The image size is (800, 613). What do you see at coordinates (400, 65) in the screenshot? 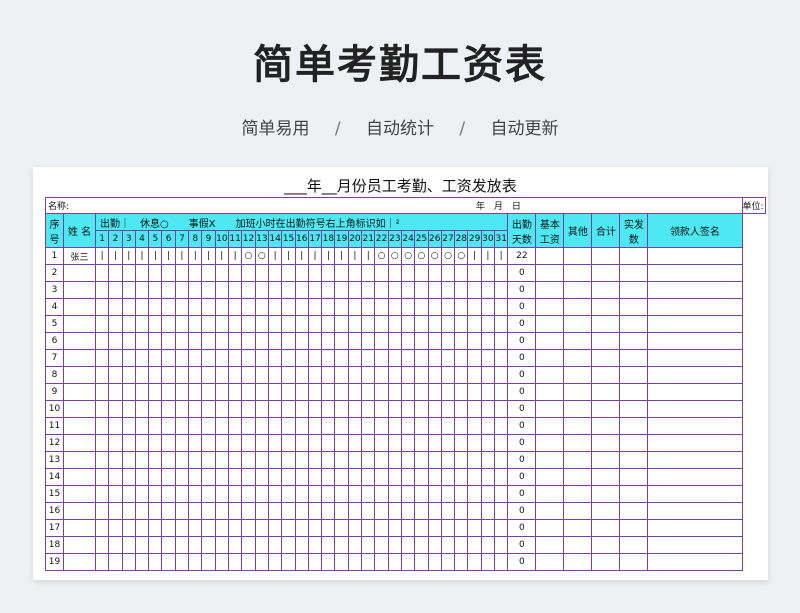
I see `page-title: 简单考勤工资表` at bounding box center [400, 65].